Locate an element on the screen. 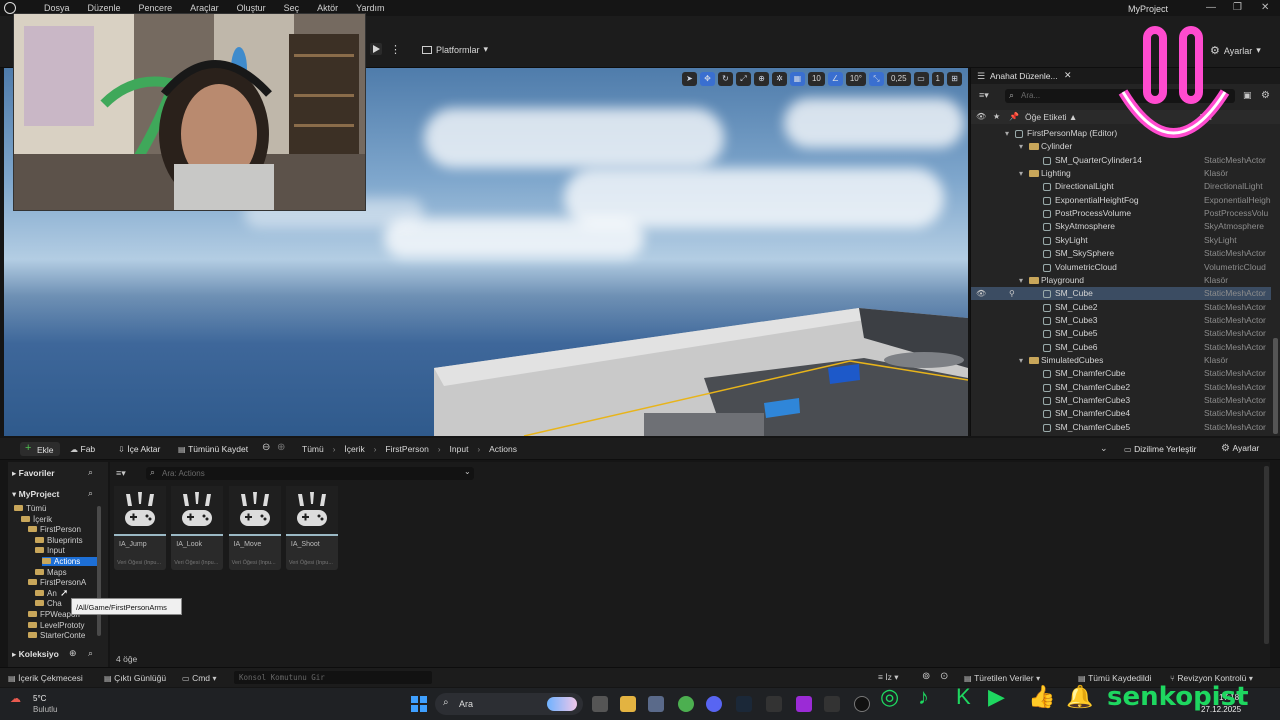 The height and width of the screenshot is (720, 1280). outliner-row: ▾ SimulatedCubes Klasör is located at coordinates (1121, 360).